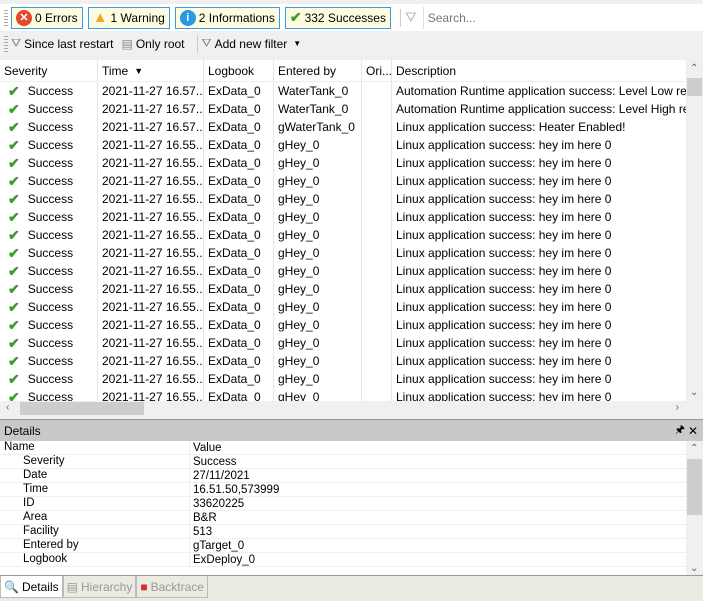  I want to click on details-scrollbar: ⌃ ⌄, so click(694, 508).